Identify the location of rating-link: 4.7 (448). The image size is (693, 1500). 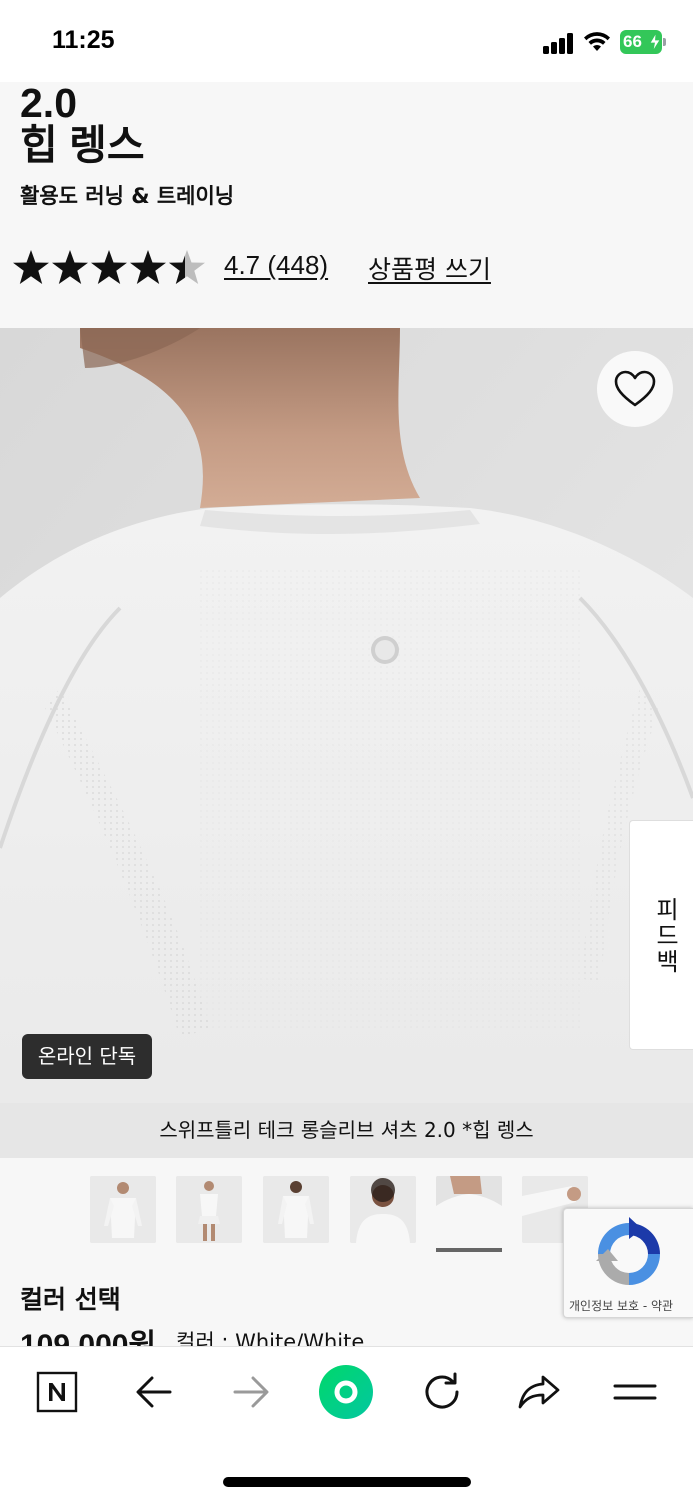
(276, 265).